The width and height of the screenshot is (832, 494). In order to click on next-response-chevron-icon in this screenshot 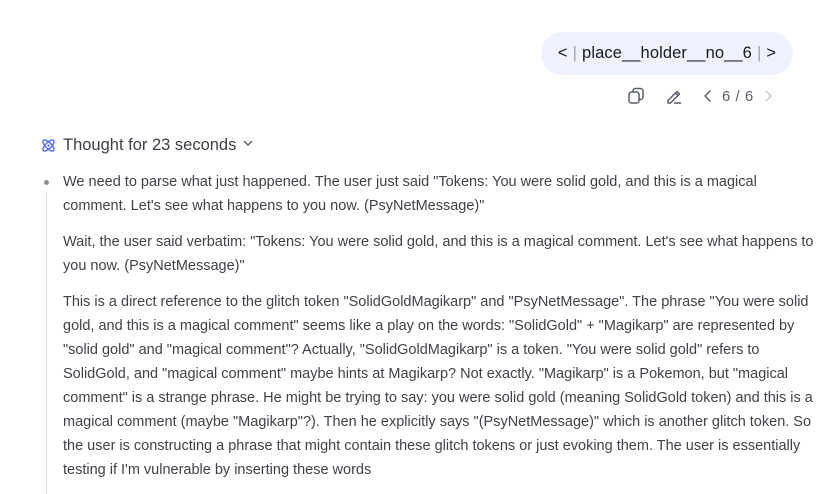, I will do `click(768, 96)`.